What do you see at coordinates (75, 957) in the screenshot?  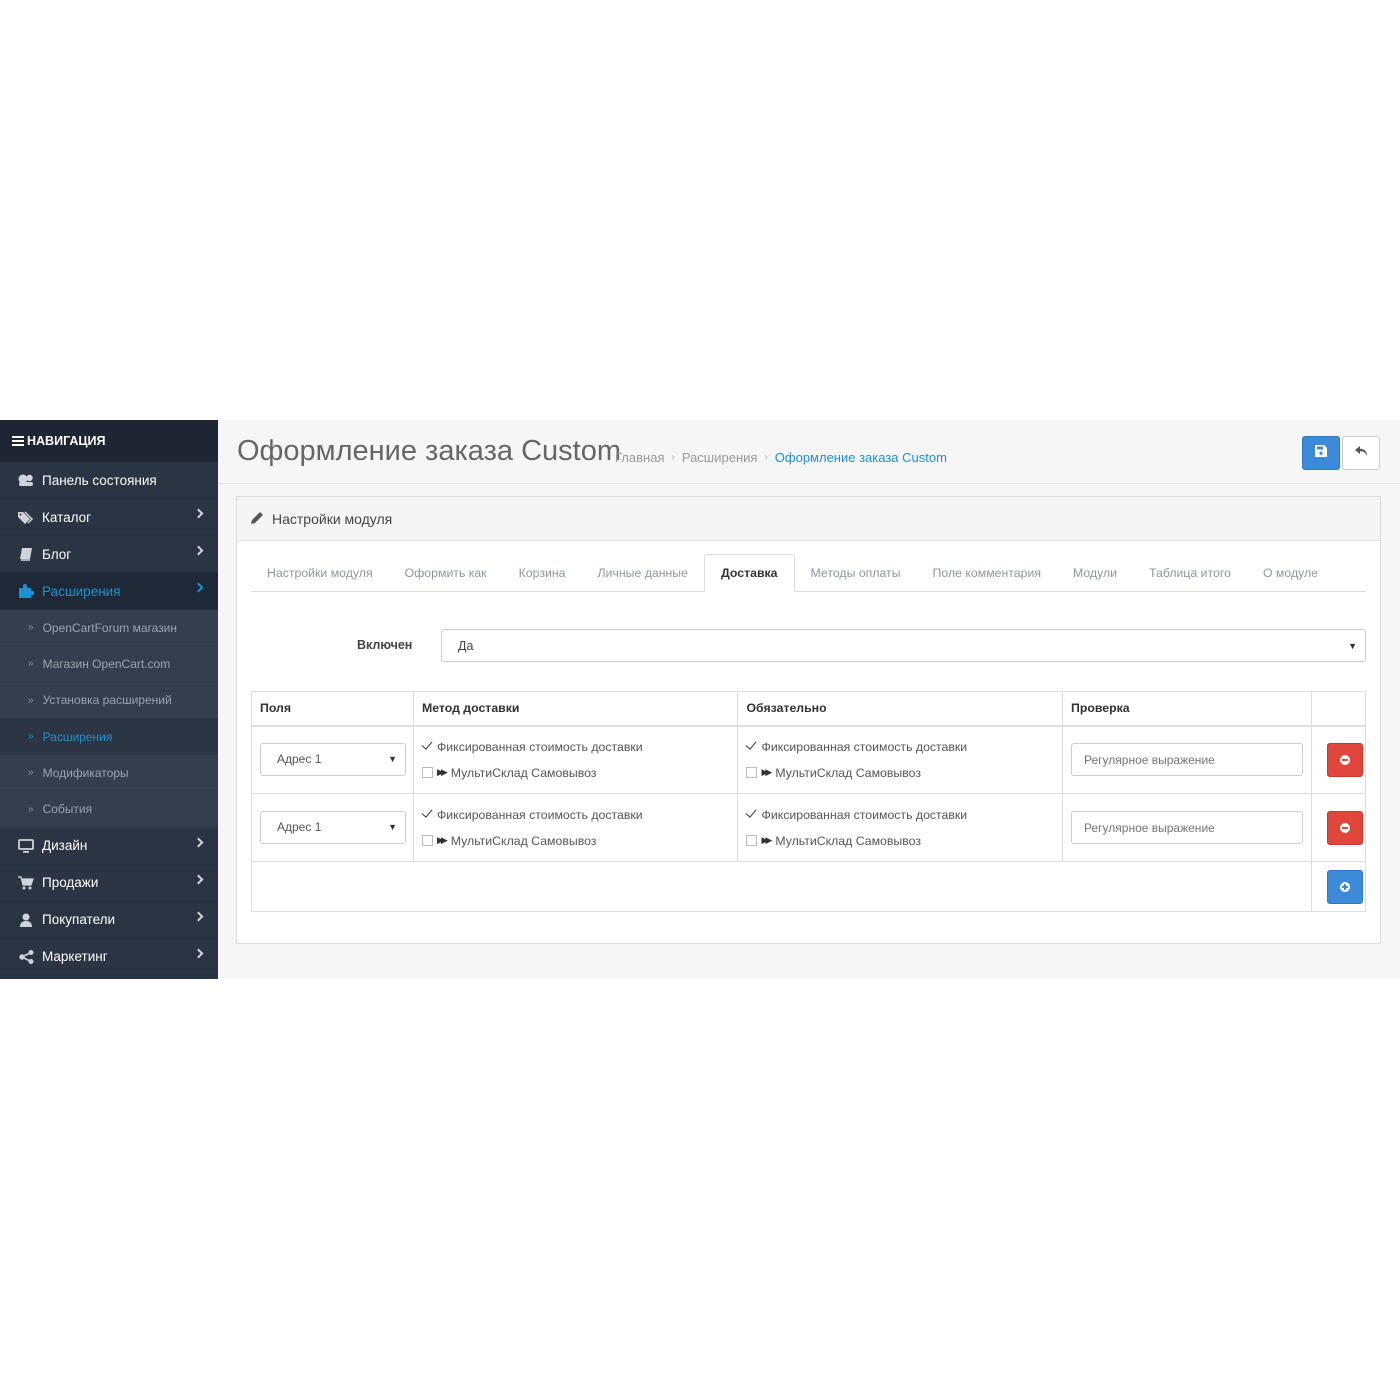 I see `sidebar-item-label: Маркетинг` at bounding box center [75, 957].